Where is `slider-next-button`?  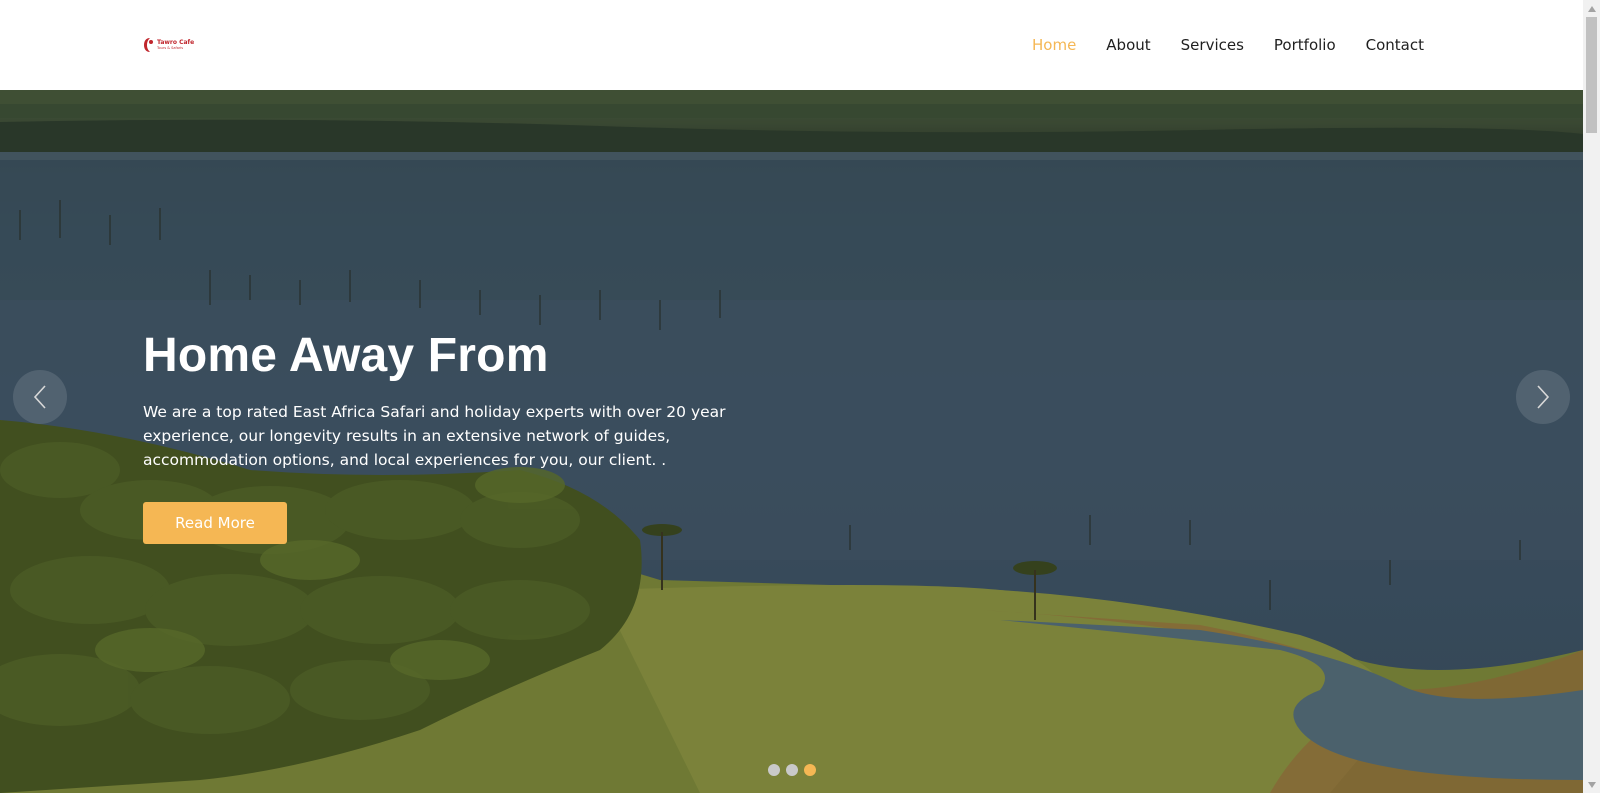 slider-next-button is located at coordinates (1543, 397).